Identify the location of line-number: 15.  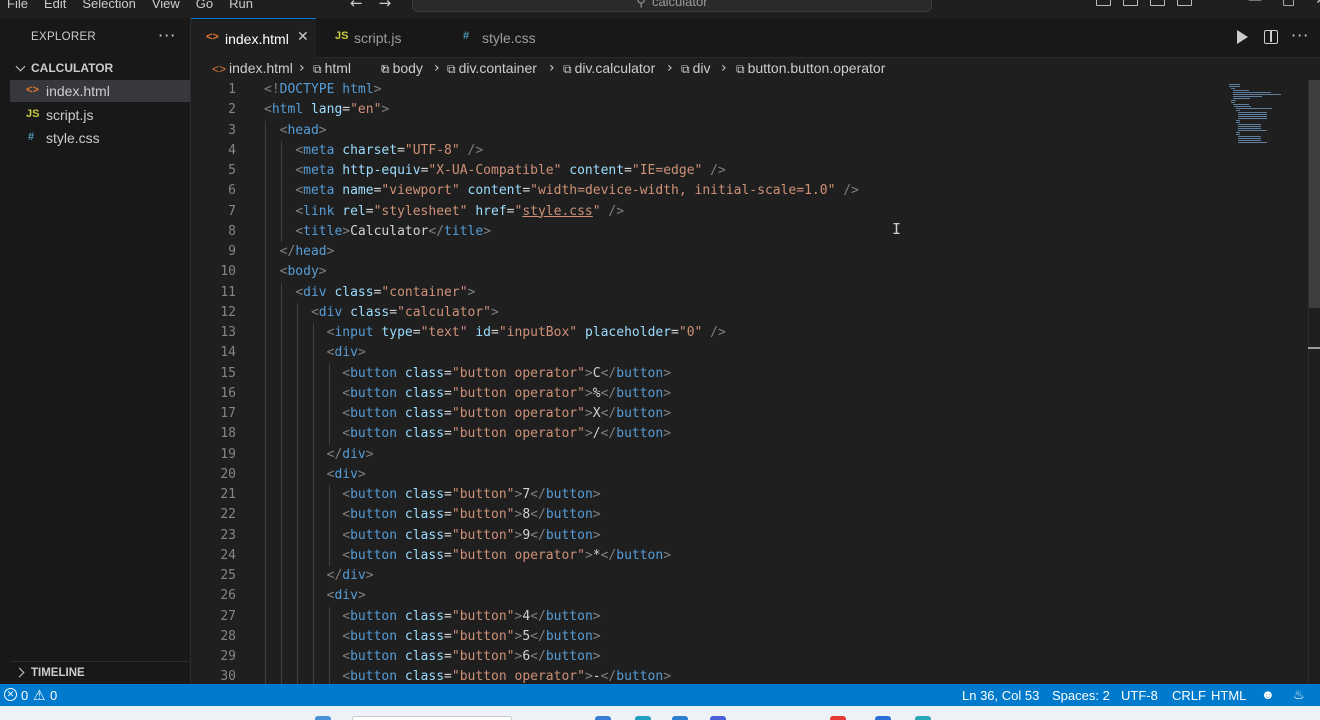
(228, 373).